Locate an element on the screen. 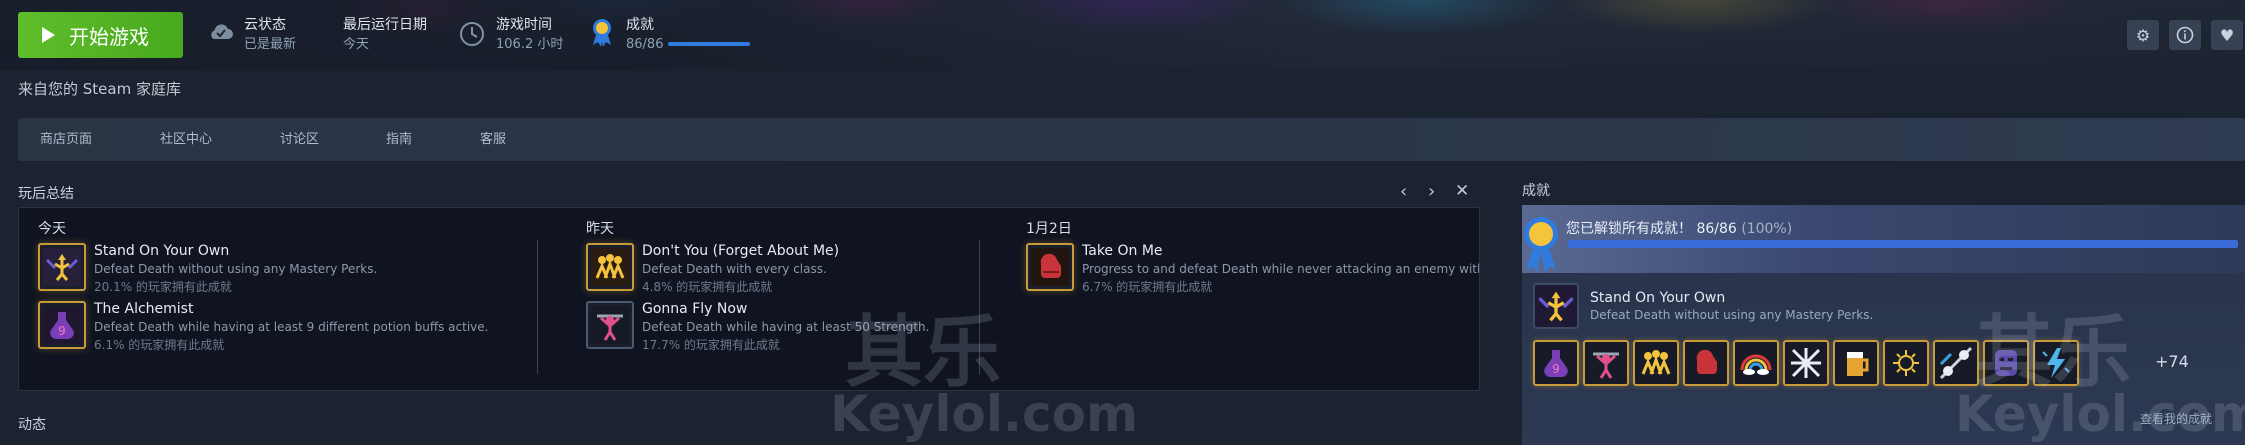  game-nav-bar: 商店页面 社区中心 讨论区 指南 客服 is located at coordinates (1131, 139).